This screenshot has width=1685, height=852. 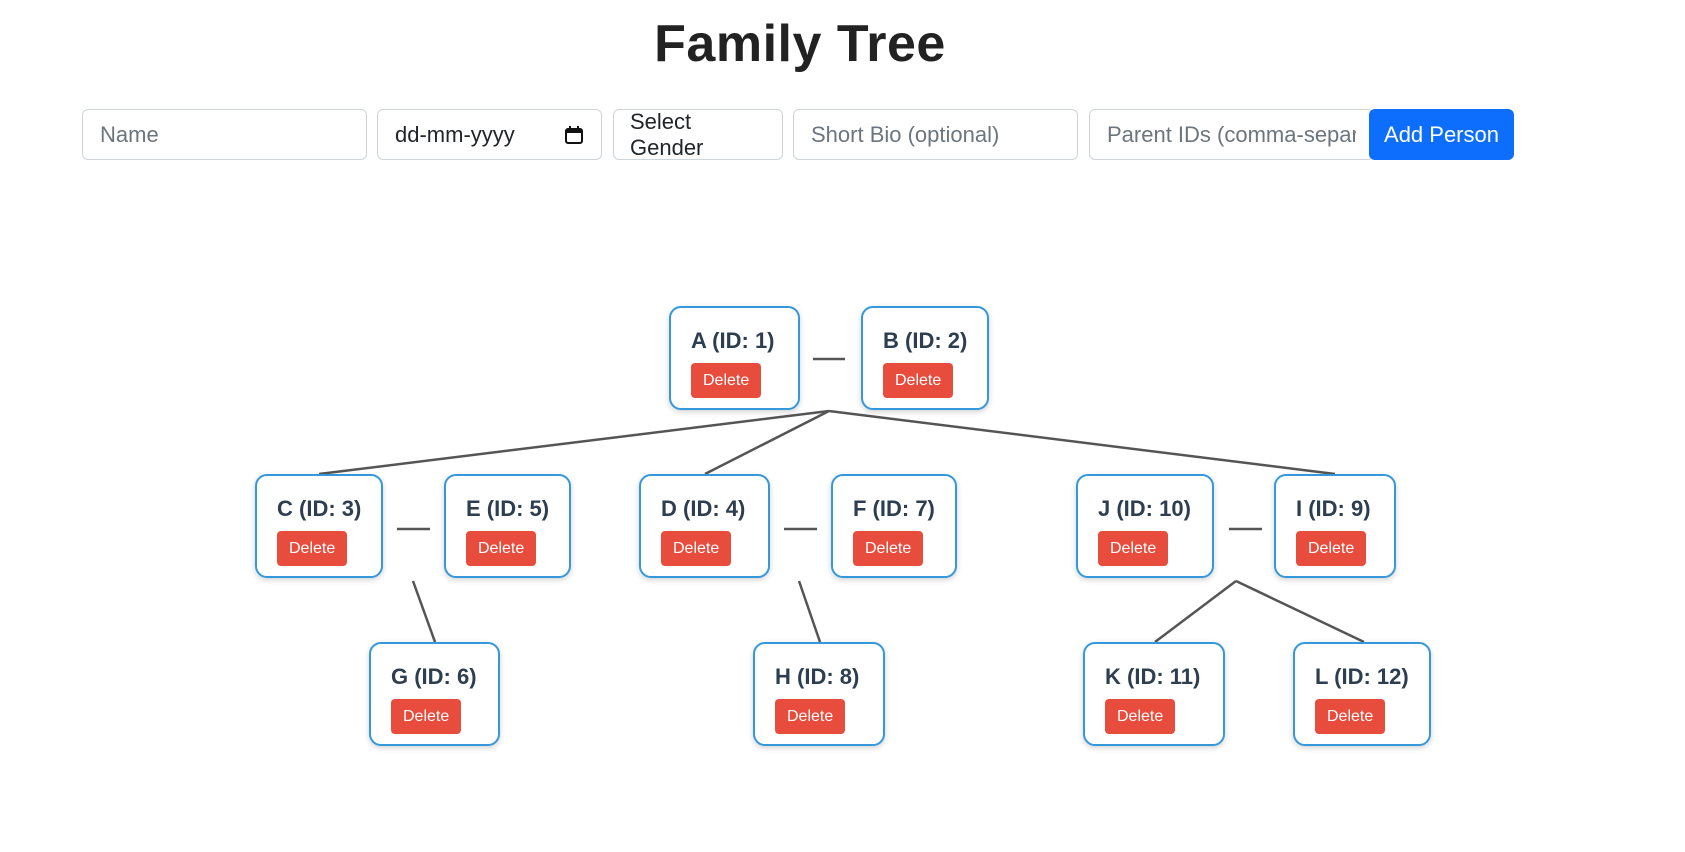 I want to click on person-name: E (ID: 5), so click(x=508, y=508).